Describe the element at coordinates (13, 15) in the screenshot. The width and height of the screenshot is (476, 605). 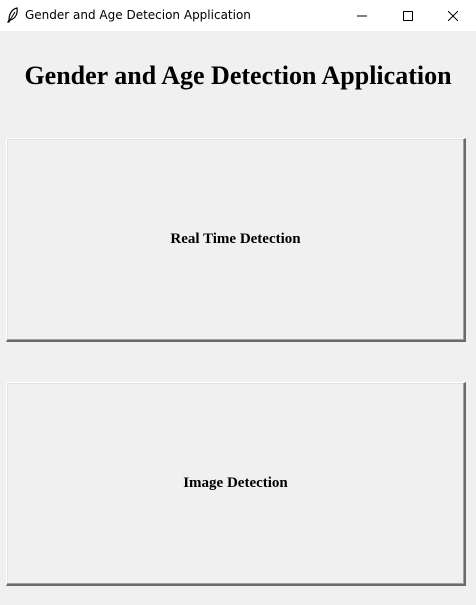
I see `feather-icon` at that location.